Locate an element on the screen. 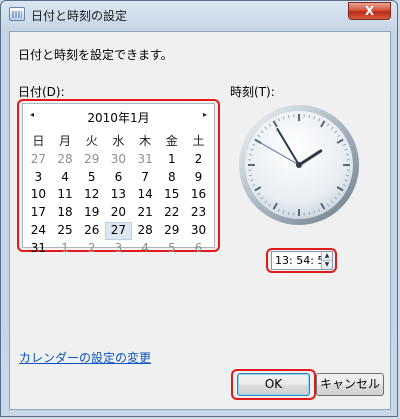 The height and width of the screenshot is (419, 400). clock-center is located at coordinates (299, 165).